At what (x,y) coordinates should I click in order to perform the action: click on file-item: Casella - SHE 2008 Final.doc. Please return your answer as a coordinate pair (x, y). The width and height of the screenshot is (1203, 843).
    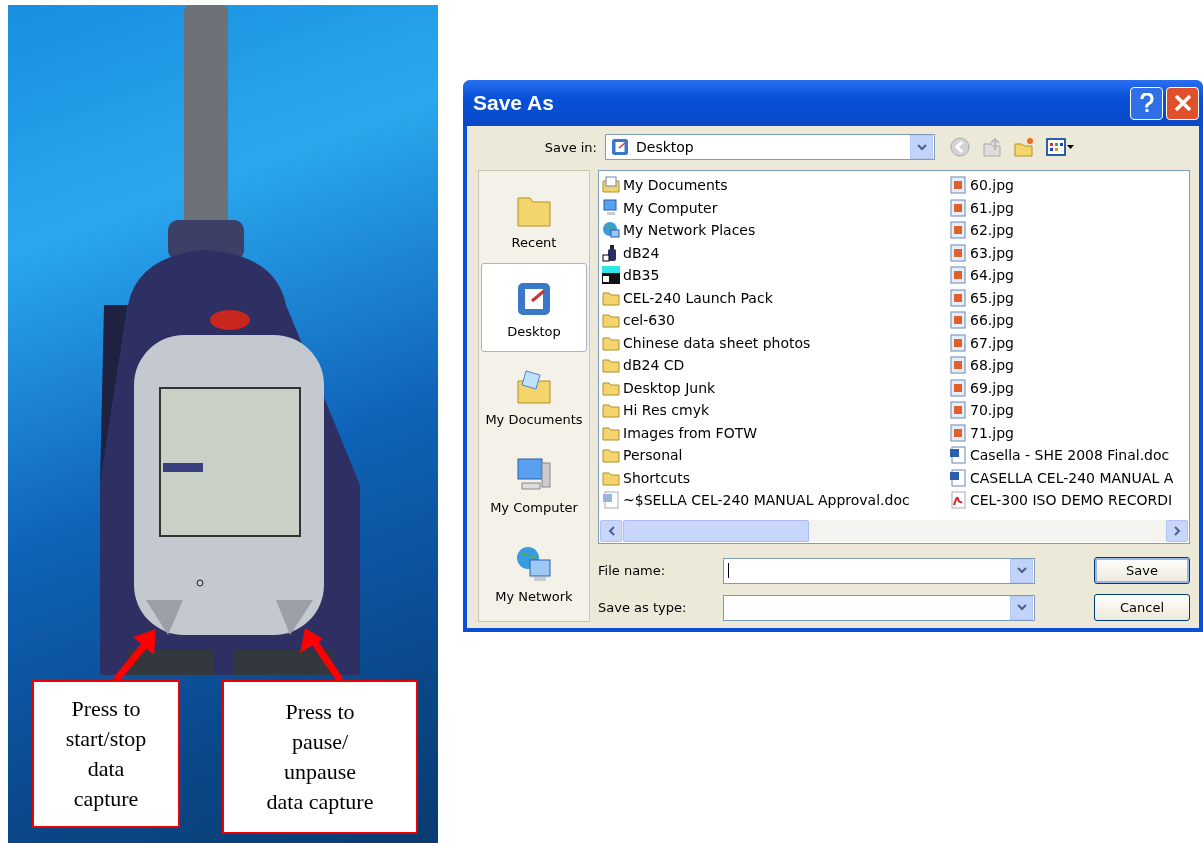
    Looking at the image, I should click on (1069, 455).